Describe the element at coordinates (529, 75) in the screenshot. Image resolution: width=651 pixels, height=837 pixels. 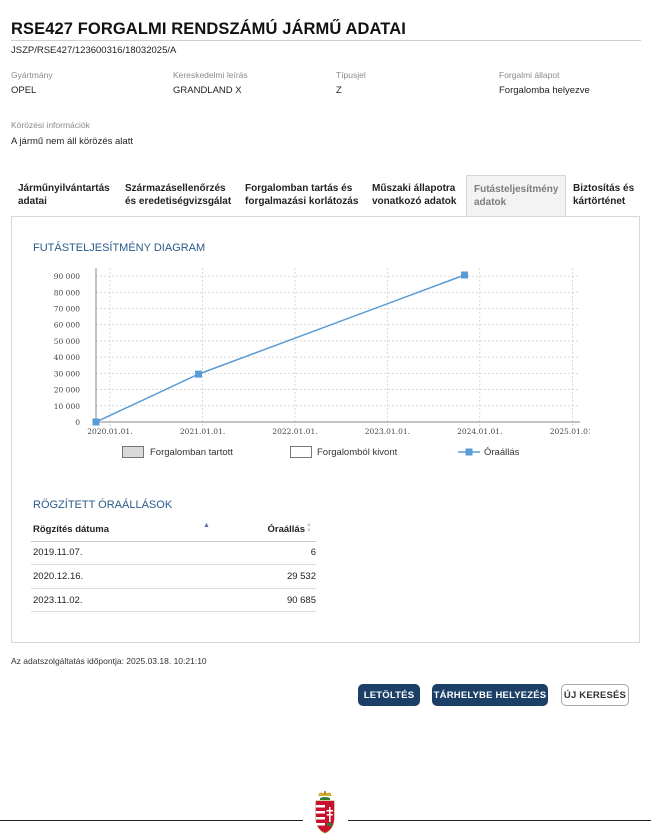
I see `field-label-status: Forgalmi állapot` at that location.